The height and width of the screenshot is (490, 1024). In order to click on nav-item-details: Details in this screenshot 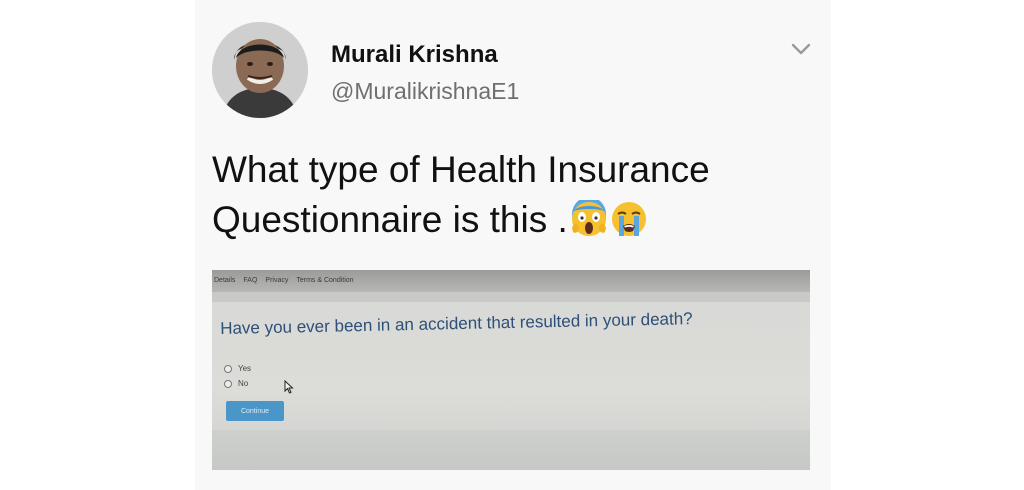, I will do `click(224, 280)`.